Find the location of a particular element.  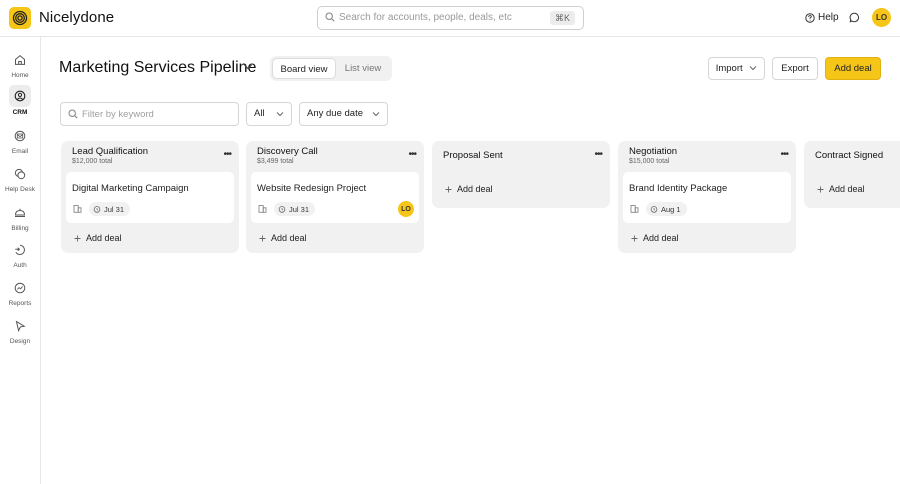

sidebar-item-label: Auth is located at coordinates (20, 265).